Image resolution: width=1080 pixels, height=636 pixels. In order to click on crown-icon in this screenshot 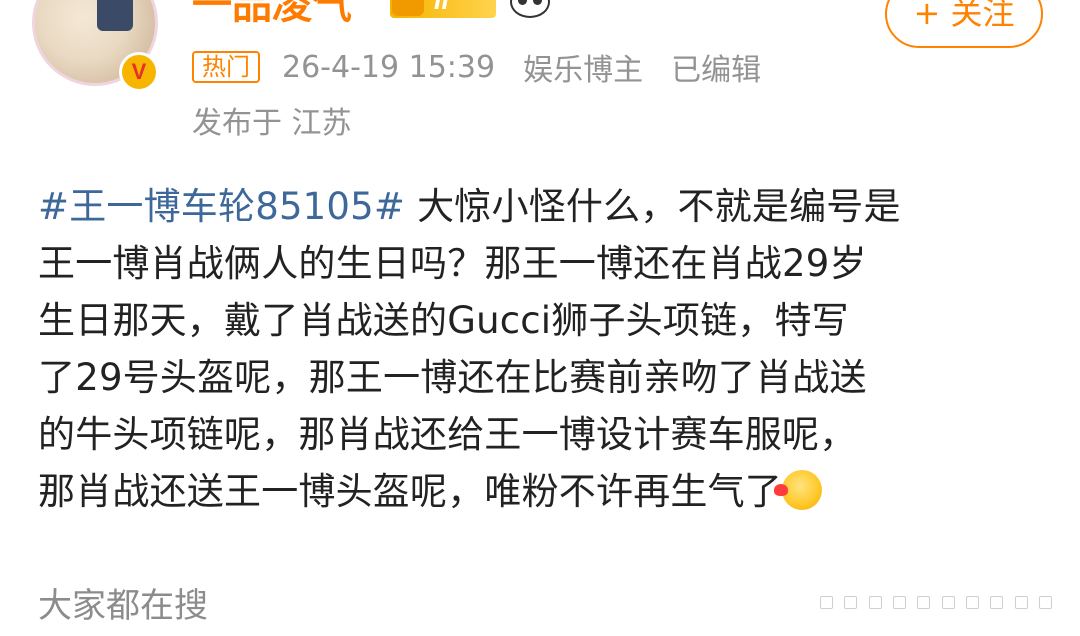, I will do `click(408, 8)`.